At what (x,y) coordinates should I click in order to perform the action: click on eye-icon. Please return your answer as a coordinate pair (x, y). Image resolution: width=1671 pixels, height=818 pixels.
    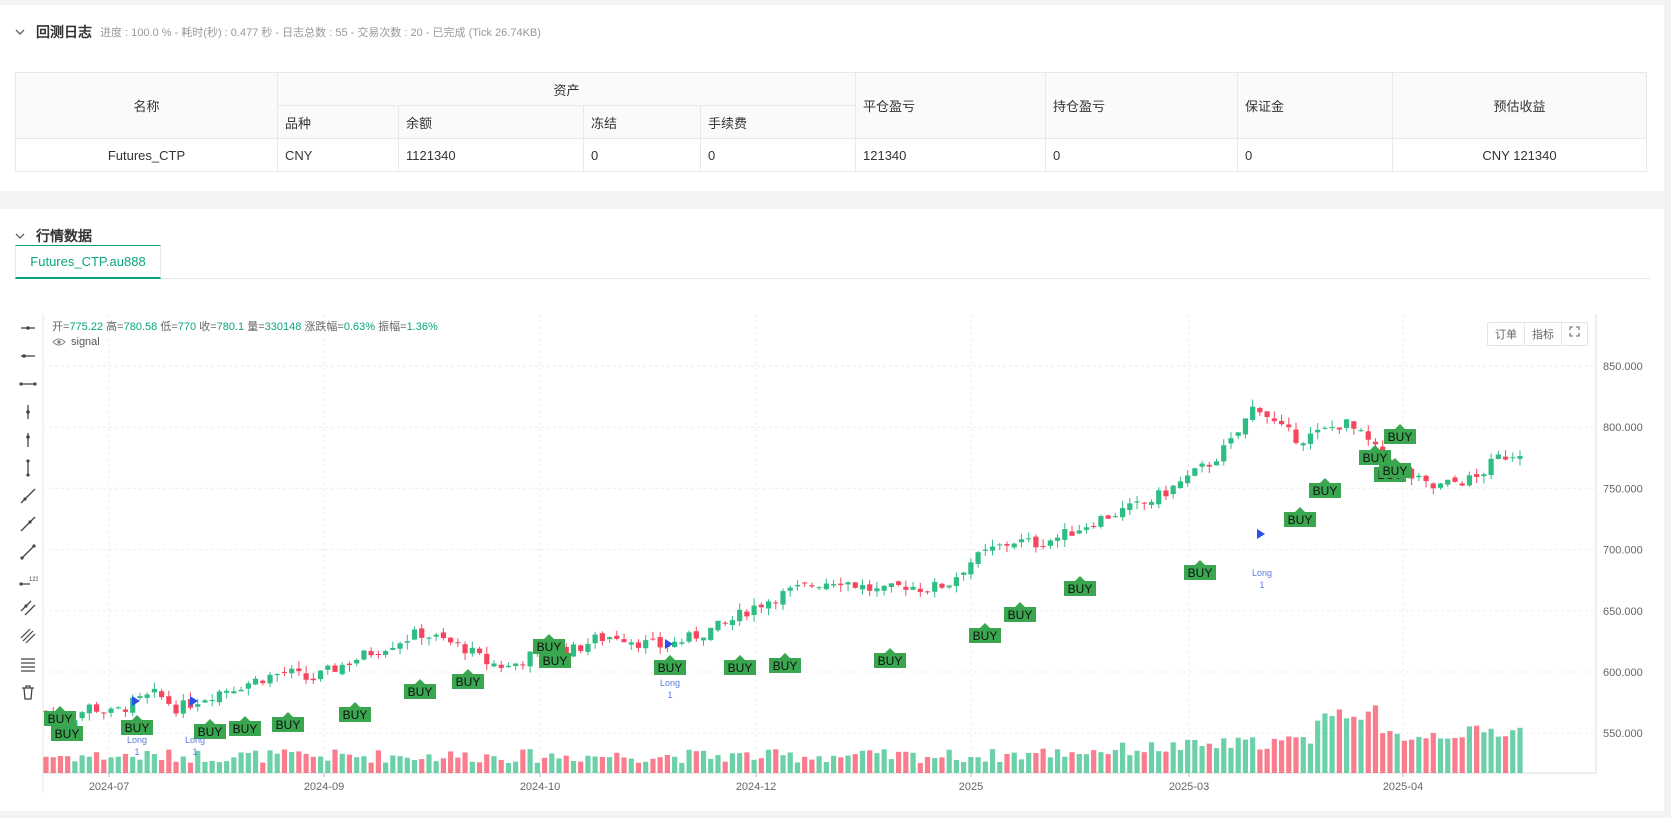
    Looking at the image, I should click on (59, 342).